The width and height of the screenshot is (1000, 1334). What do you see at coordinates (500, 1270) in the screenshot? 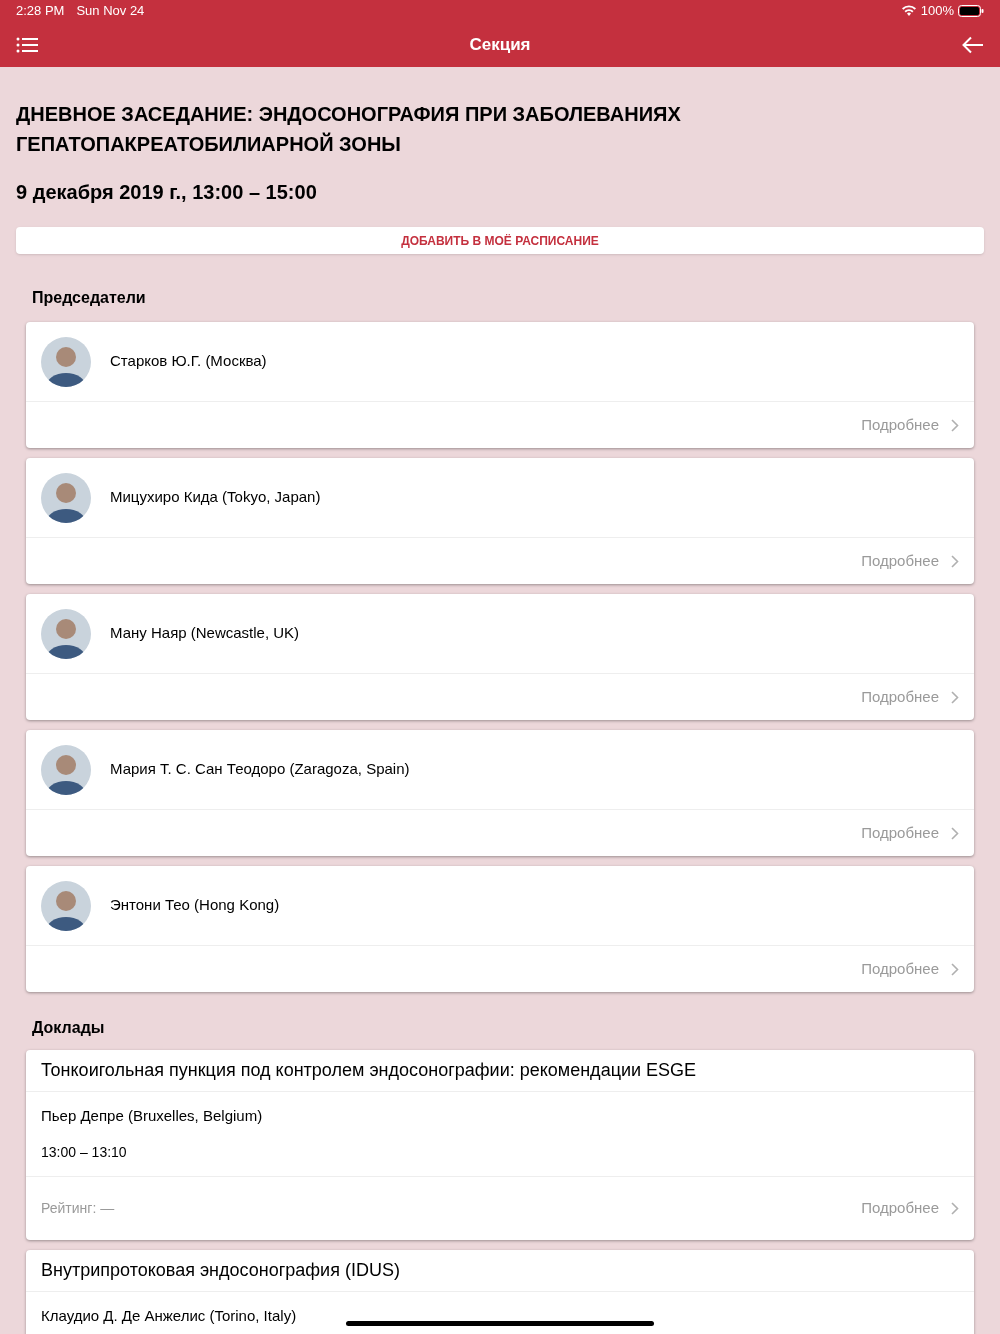
I see `talk-title: Внутрипротоковая эндосонография (IDUS)` at bounding box center [500, 1270].